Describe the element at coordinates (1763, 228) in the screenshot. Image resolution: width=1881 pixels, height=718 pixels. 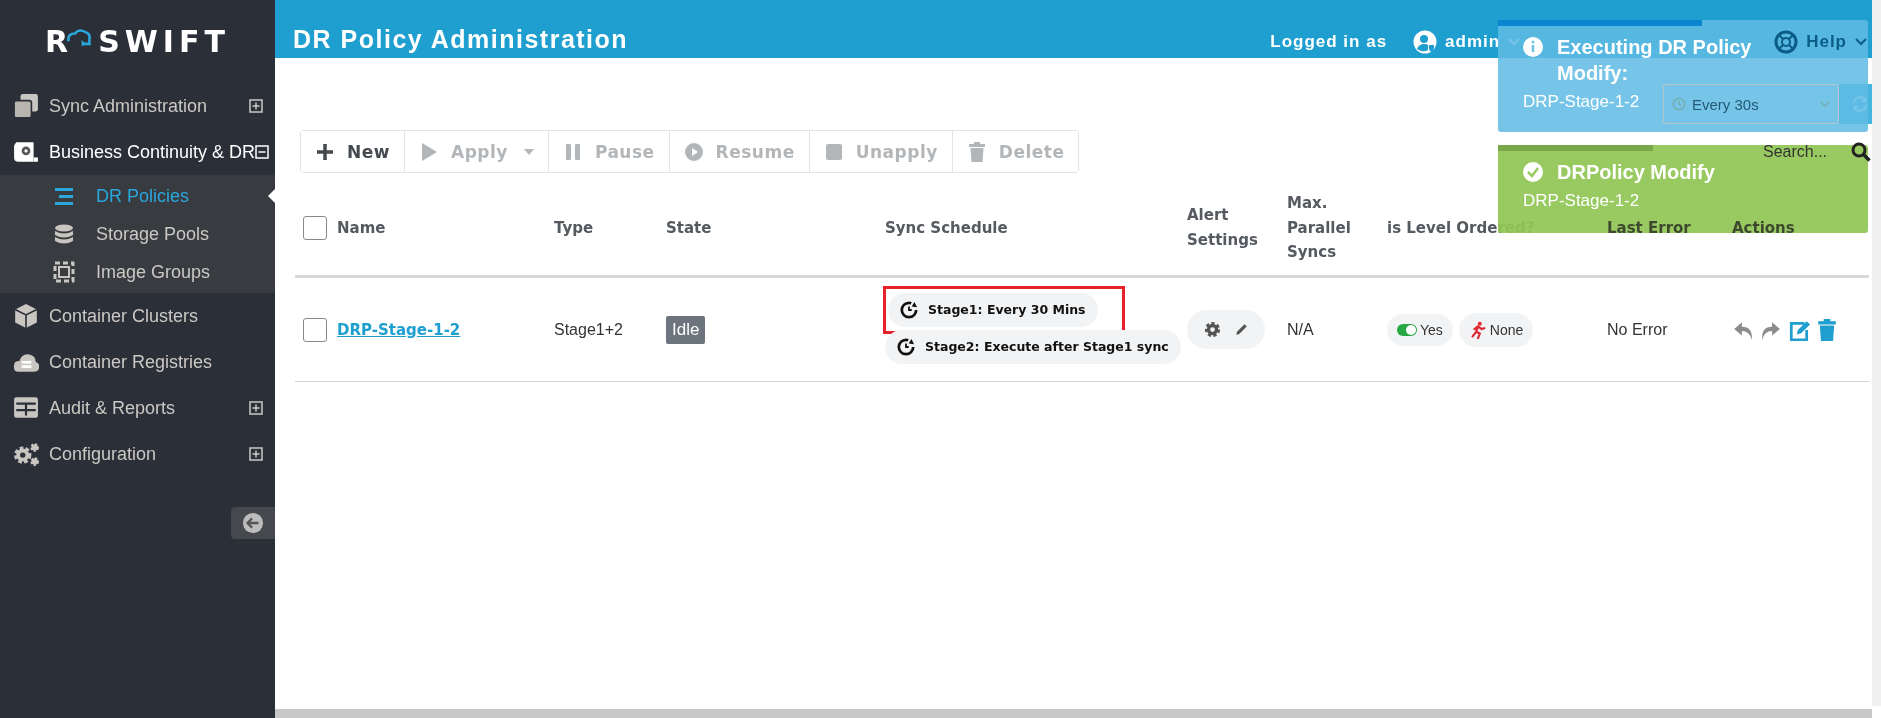
I see `column-header: Actions` at that location.